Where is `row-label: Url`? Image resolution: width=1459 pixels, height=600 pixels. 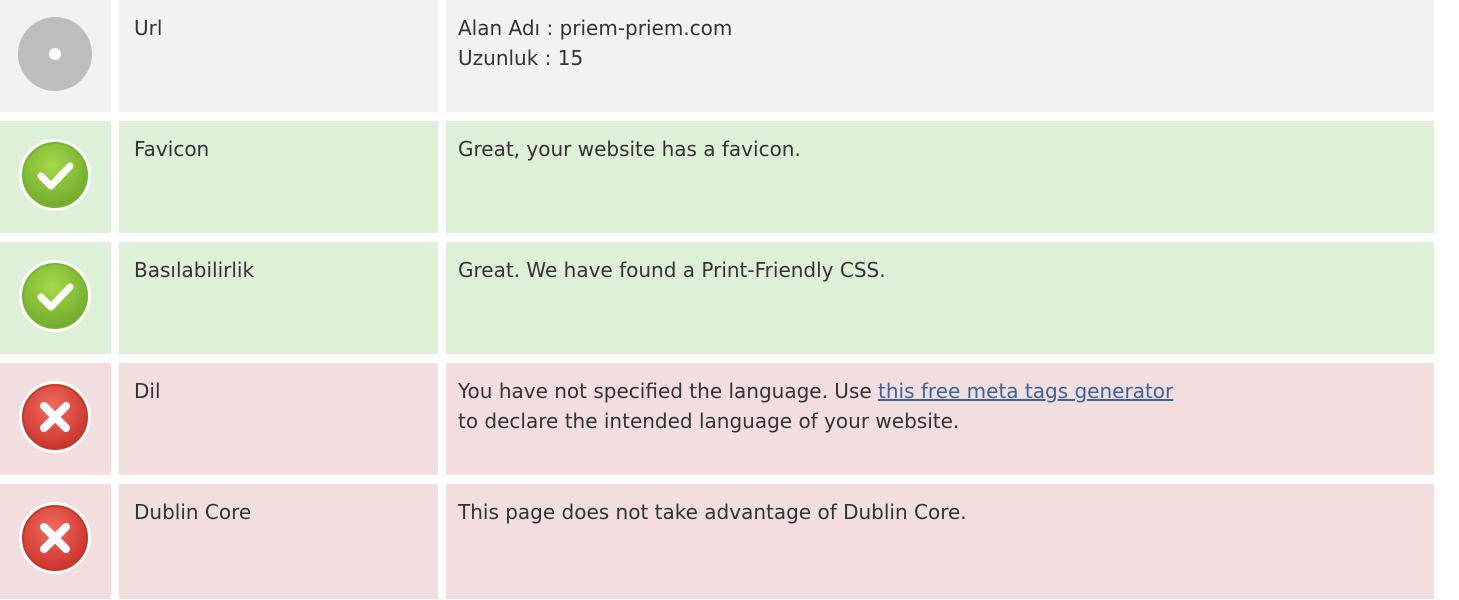 row-label: Url is located at coordinates (278, 56).